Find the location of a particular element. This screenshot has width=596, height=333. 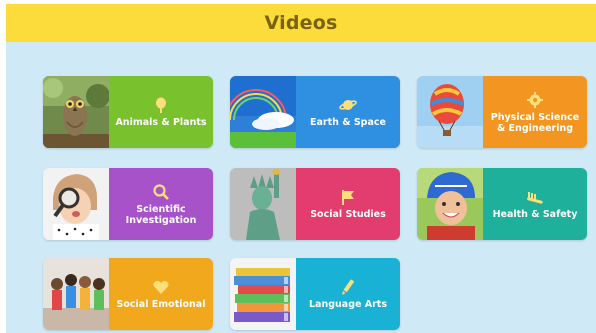

card-label: Scientific Investigation is located at coordinates (161, 214).